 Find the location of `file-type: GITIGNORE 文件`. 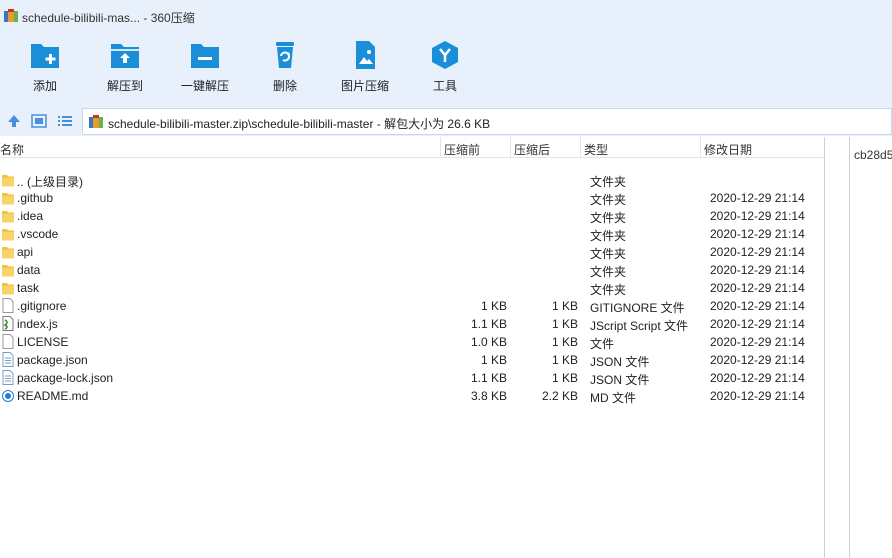

file-type: GITIGNORE 文件 is located at coordinates (637, 308).